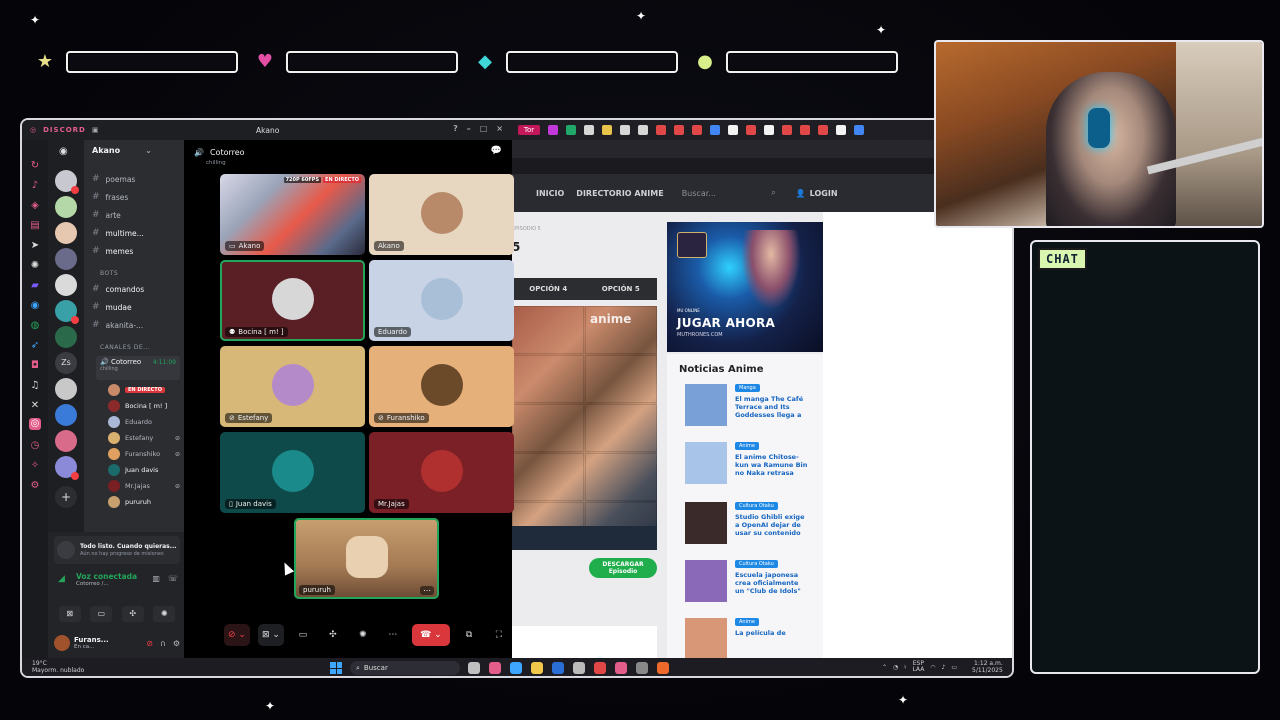  I want to click on site-search-input: Buscar... ⌕, so click(730, 193).